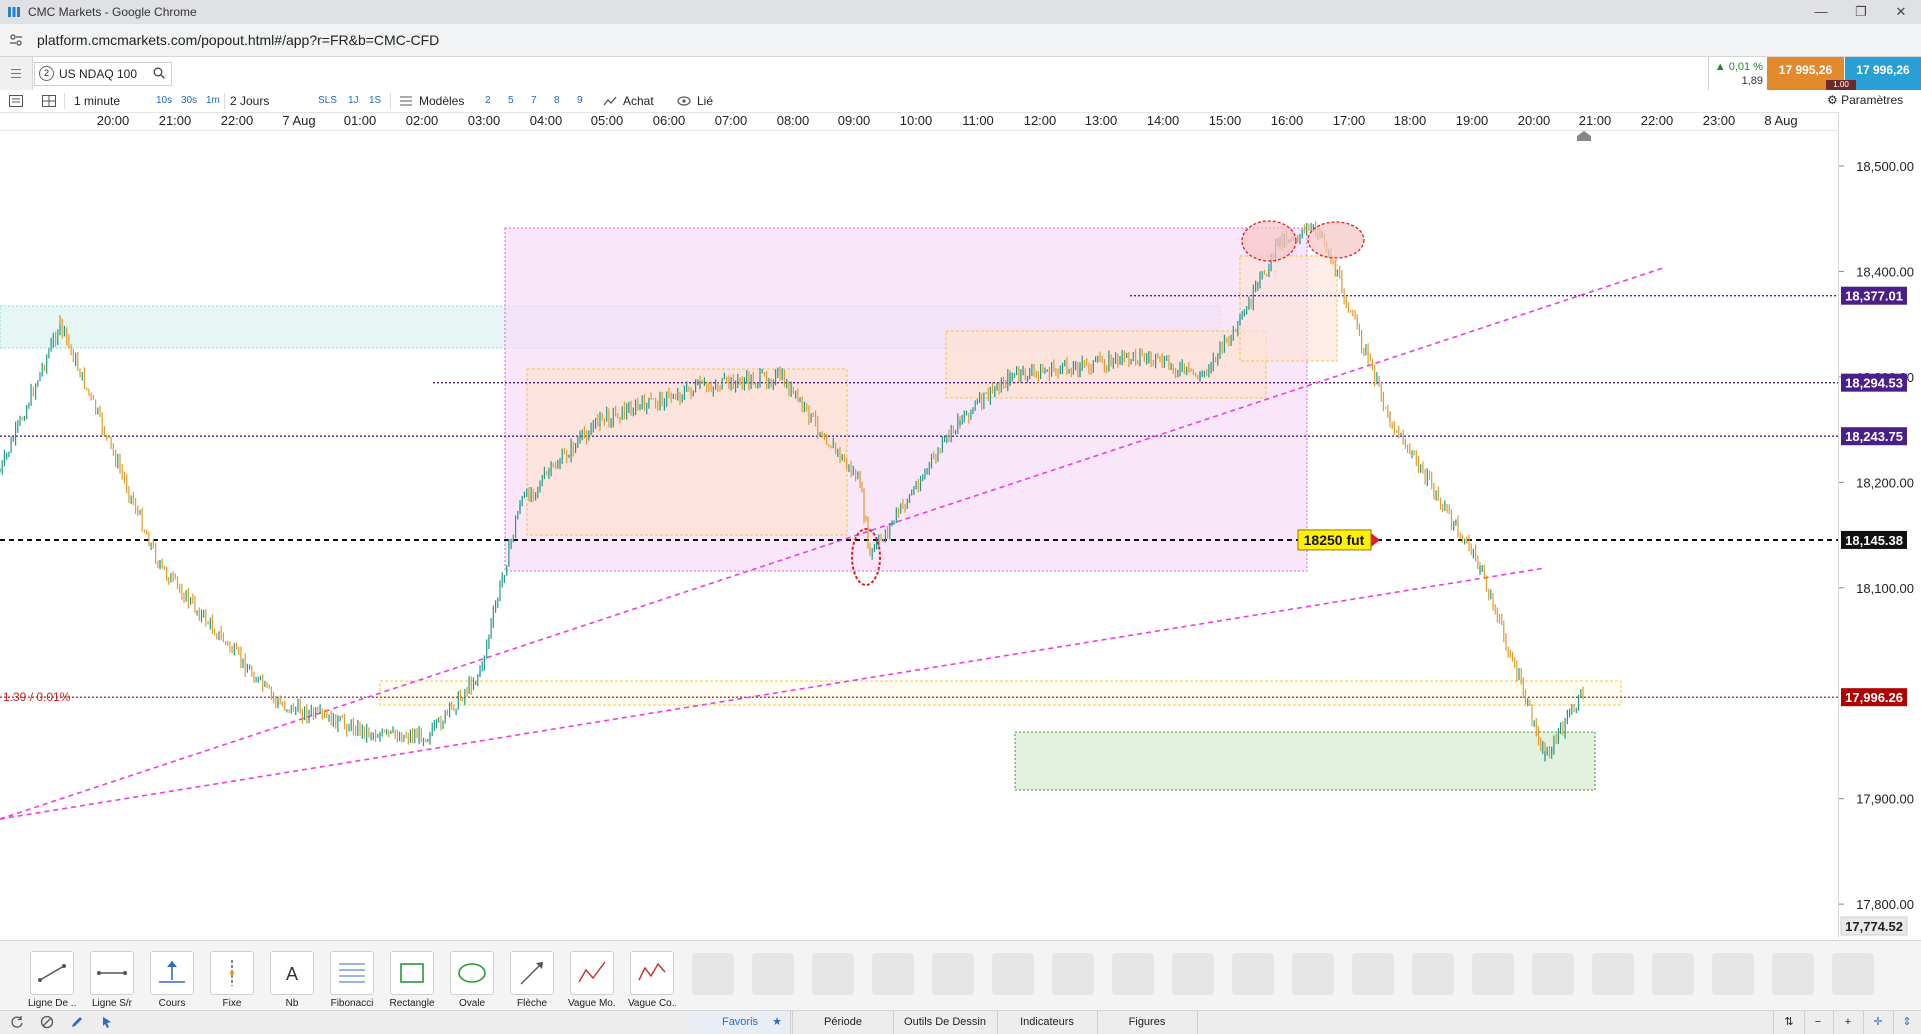 This screenshot has height=1034, width=1921. Describe the element at coordinates (610, 101) in the screenshot. I see `buy-chart-icon` at that location.